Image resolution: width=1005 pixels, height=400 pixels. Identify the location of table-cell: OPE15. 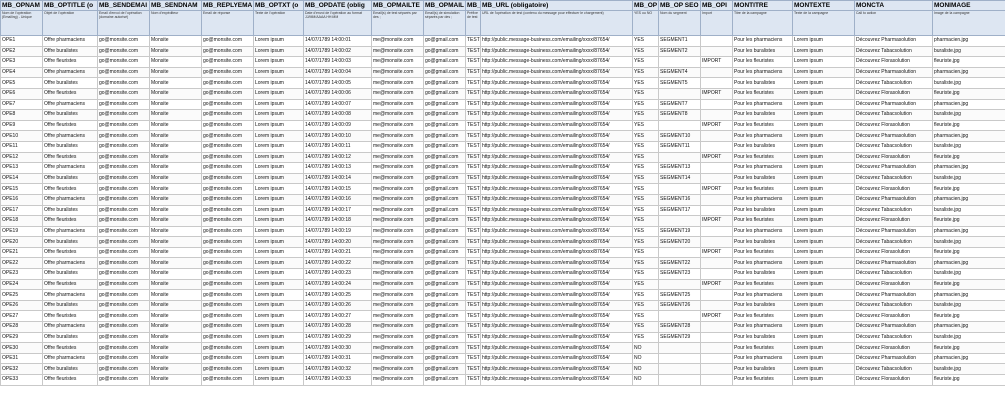
(21, 189).